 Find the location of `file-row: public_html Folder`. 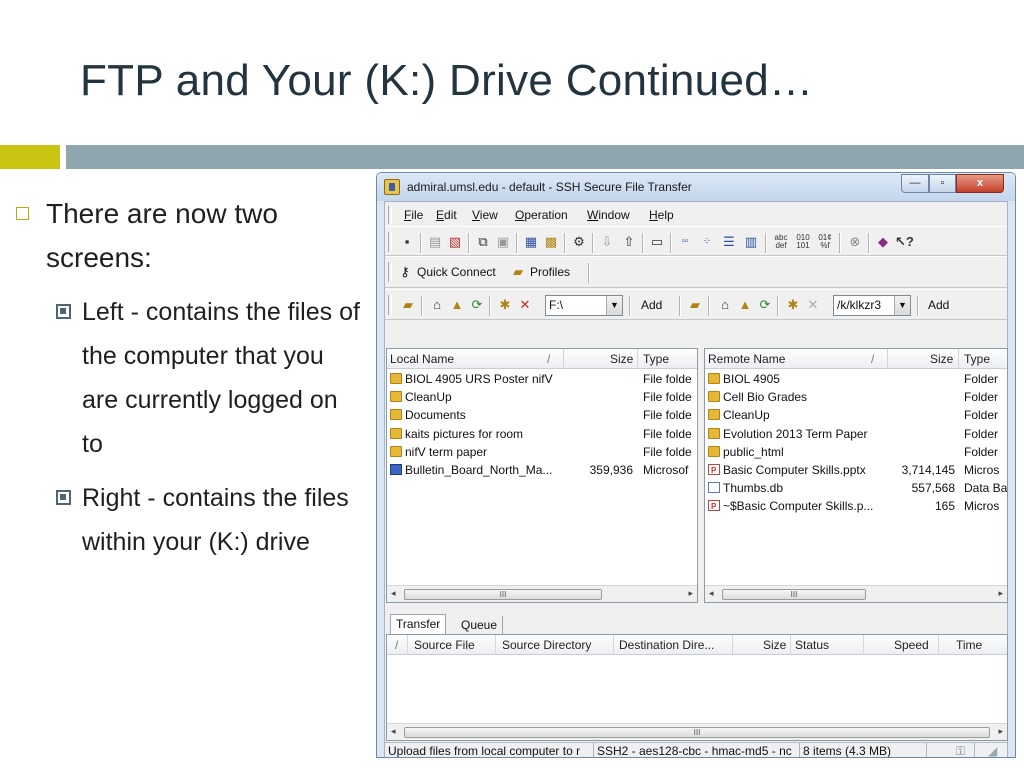

file-row: public_html Folder is located at coordinates (856, 452).